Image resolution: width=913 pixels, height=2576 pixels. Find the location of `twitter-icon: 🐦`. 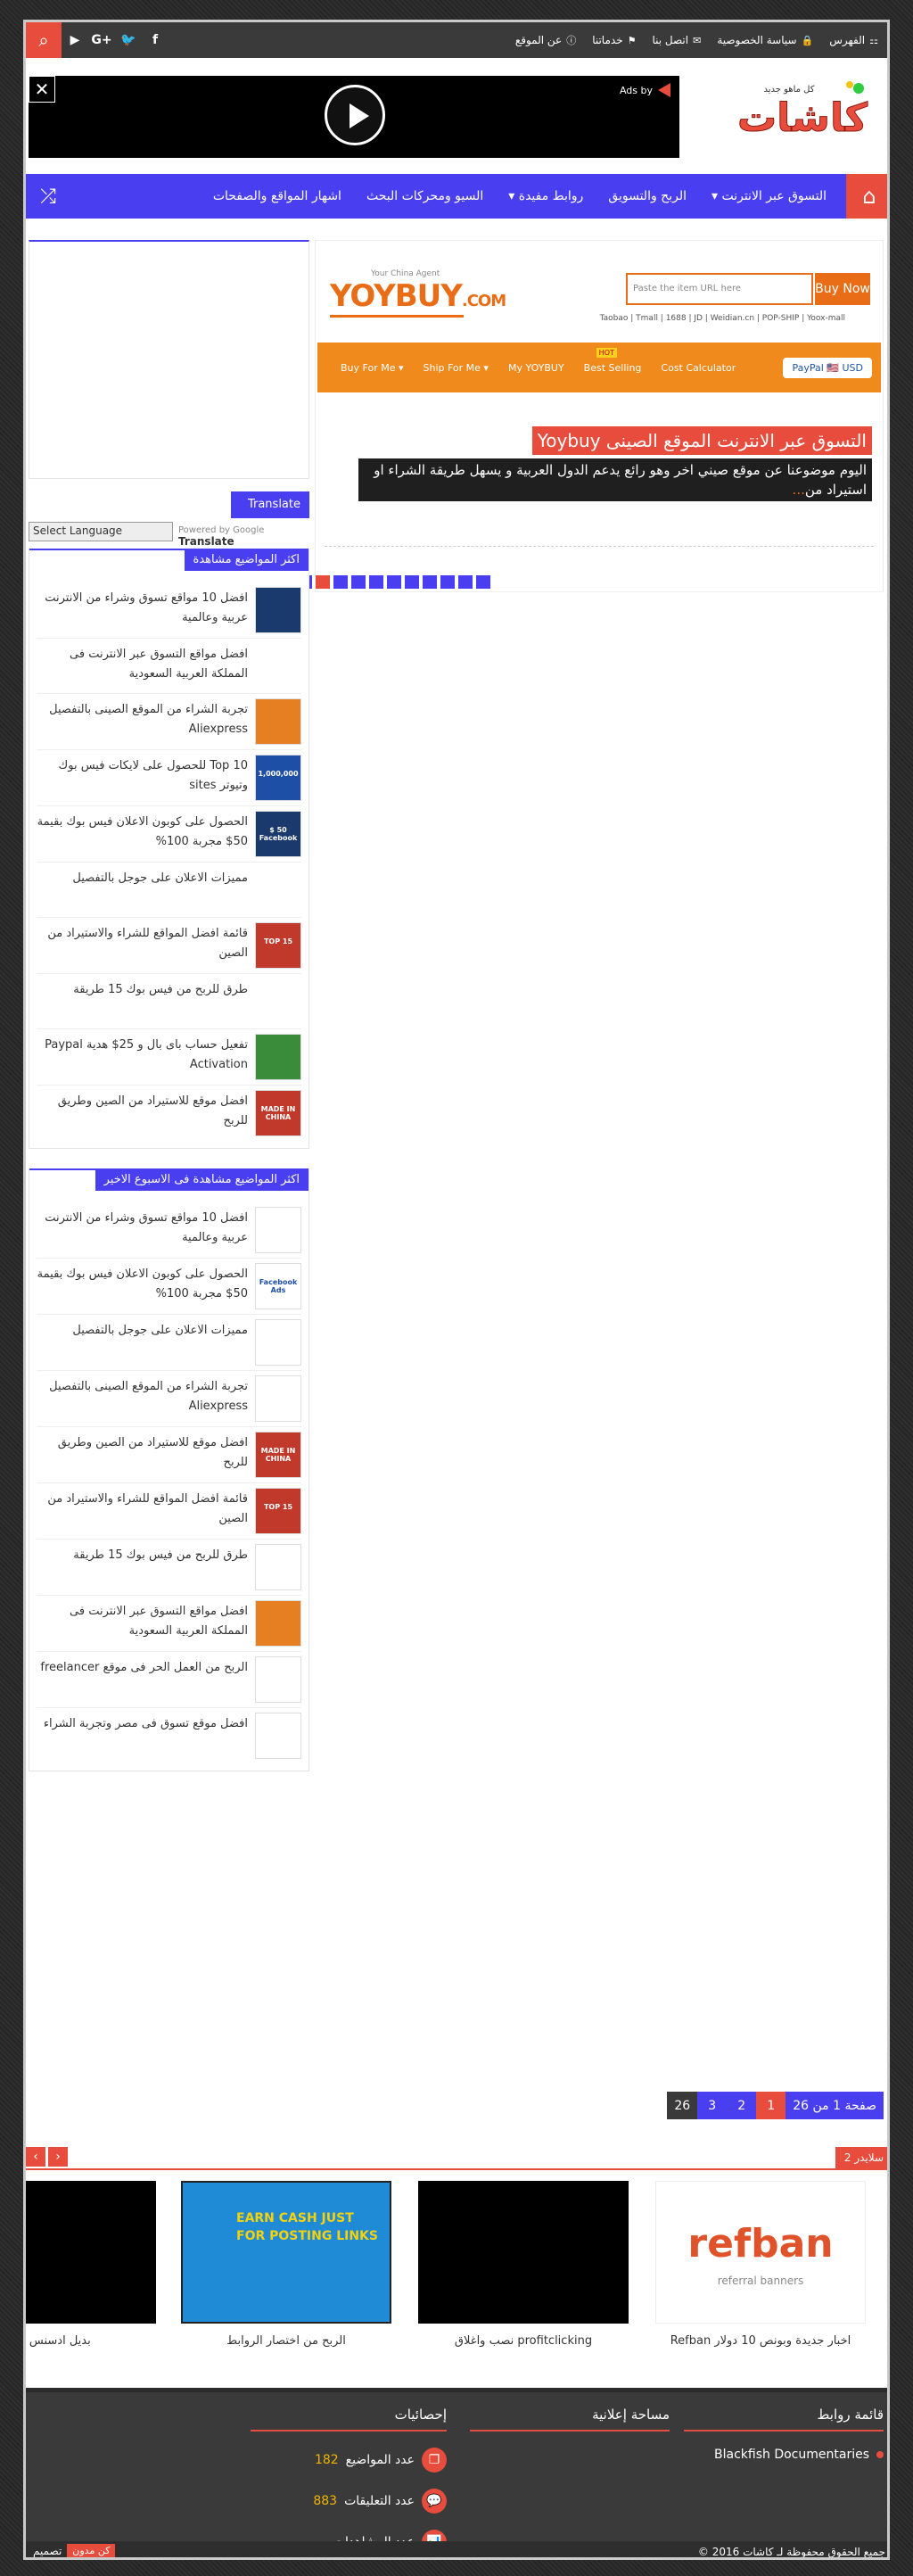

twitter-icon: 🐦 is located at coordinates (128, 40).